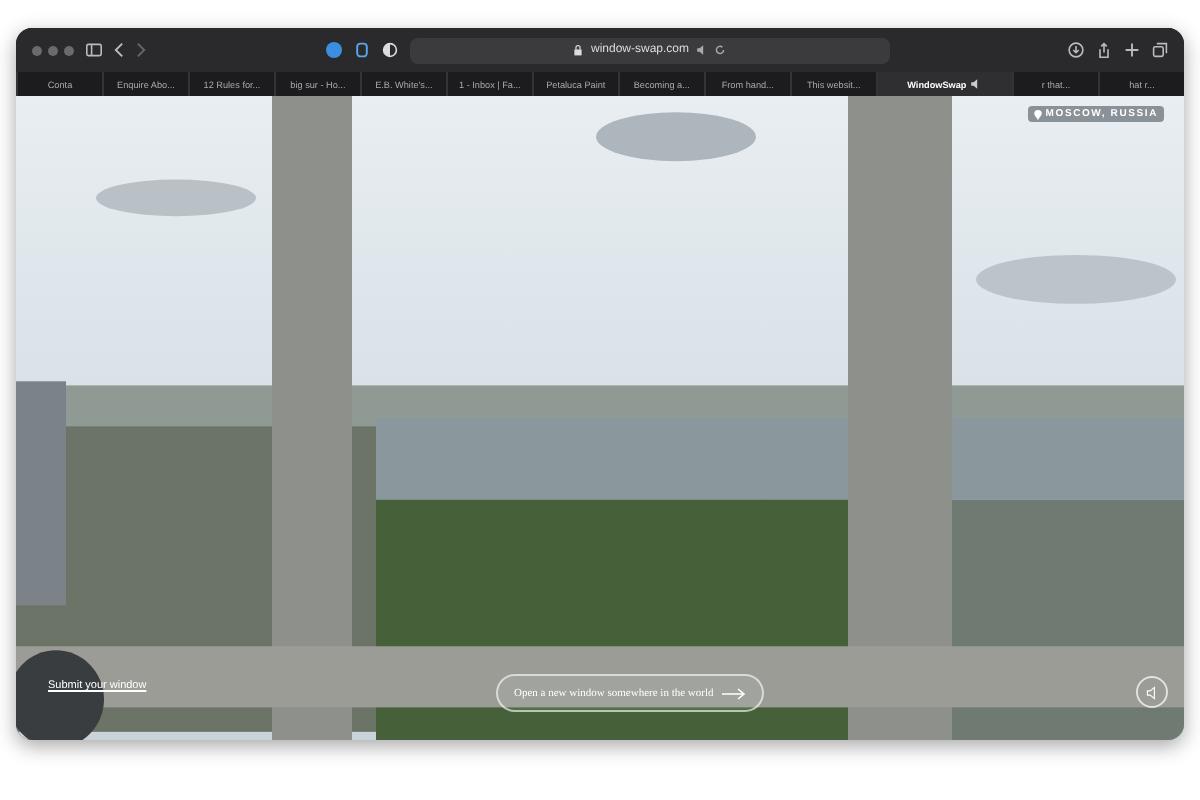  I want to click on contrast-icon, so click(389, 50).